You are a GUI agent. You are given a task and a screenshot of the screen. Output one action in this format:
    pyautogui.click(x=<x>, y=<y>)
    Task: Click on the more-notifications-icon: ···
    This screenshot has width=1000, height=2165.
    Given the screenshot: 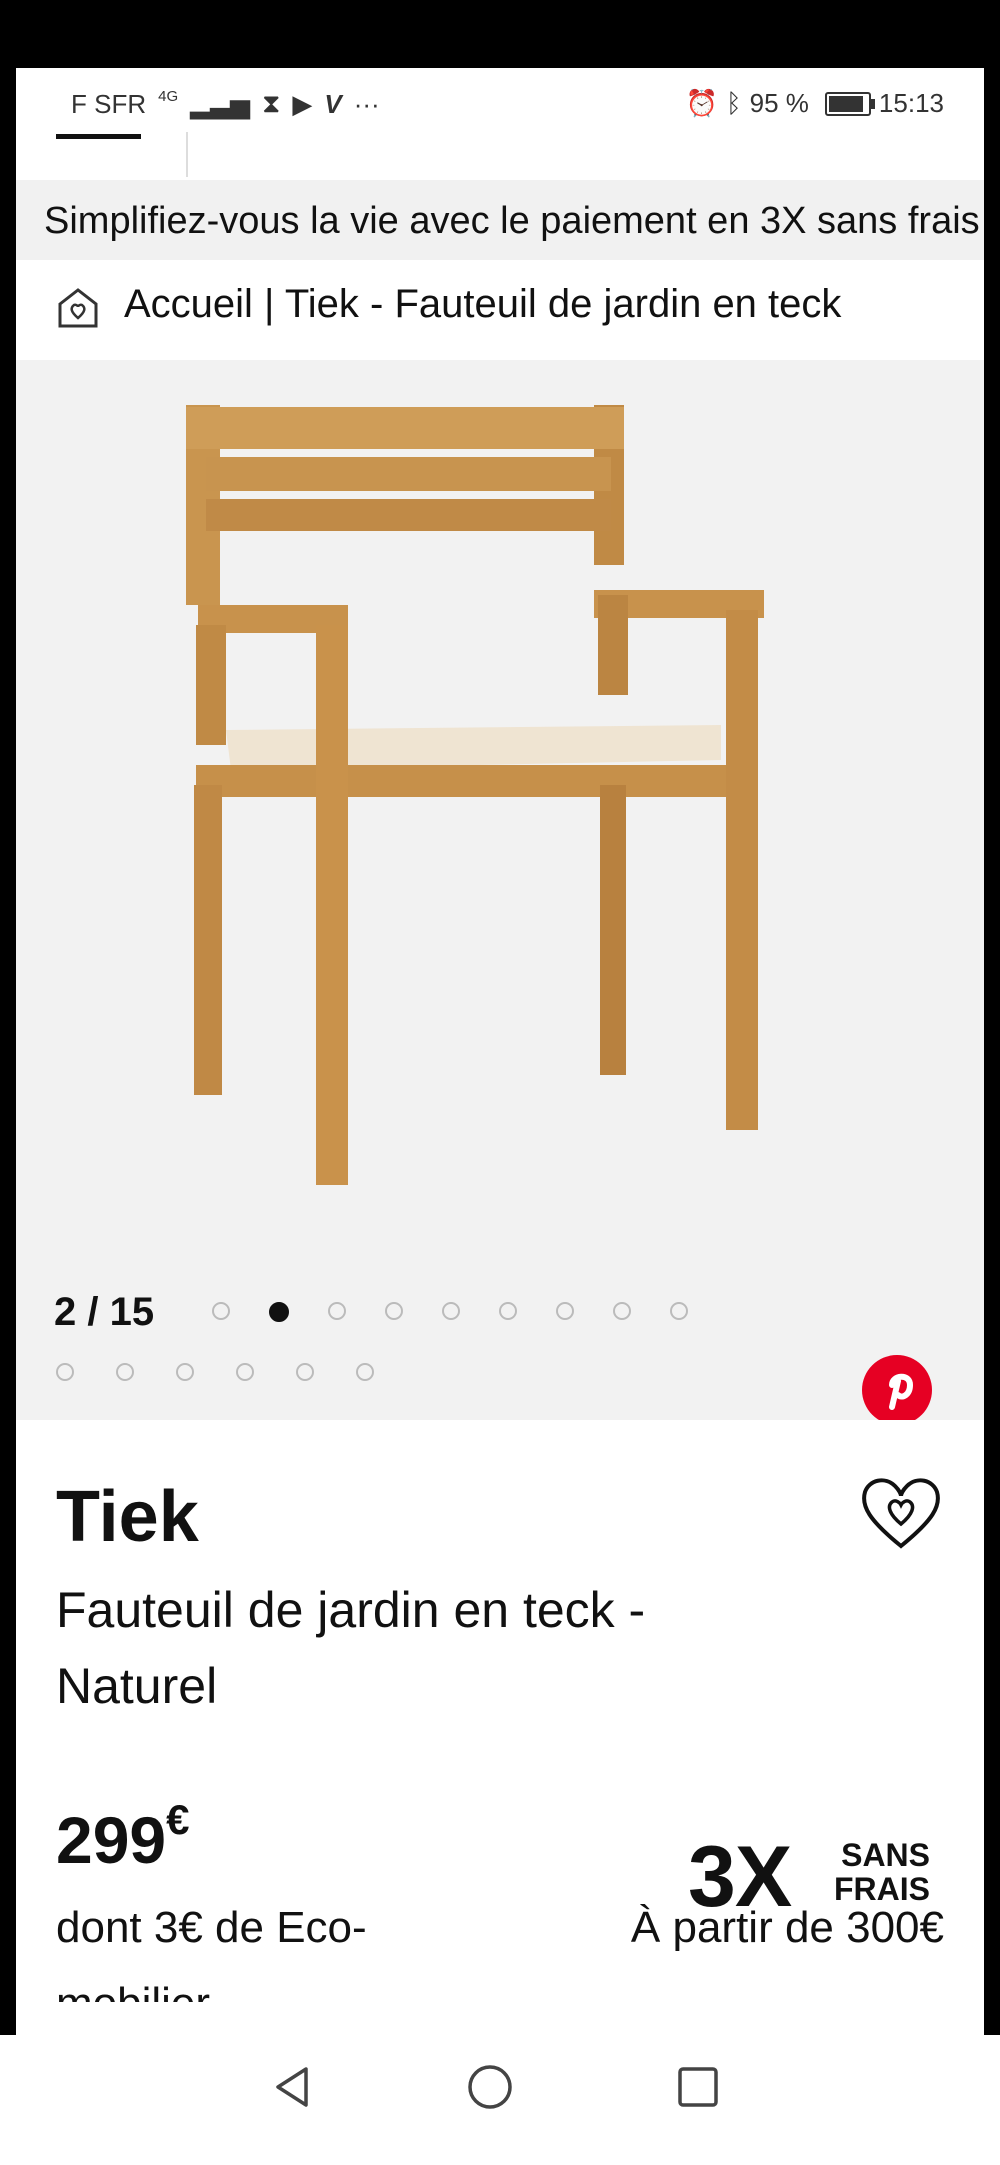 What is the action you would take?
    pyautogui.click(x=366, y=103)
    